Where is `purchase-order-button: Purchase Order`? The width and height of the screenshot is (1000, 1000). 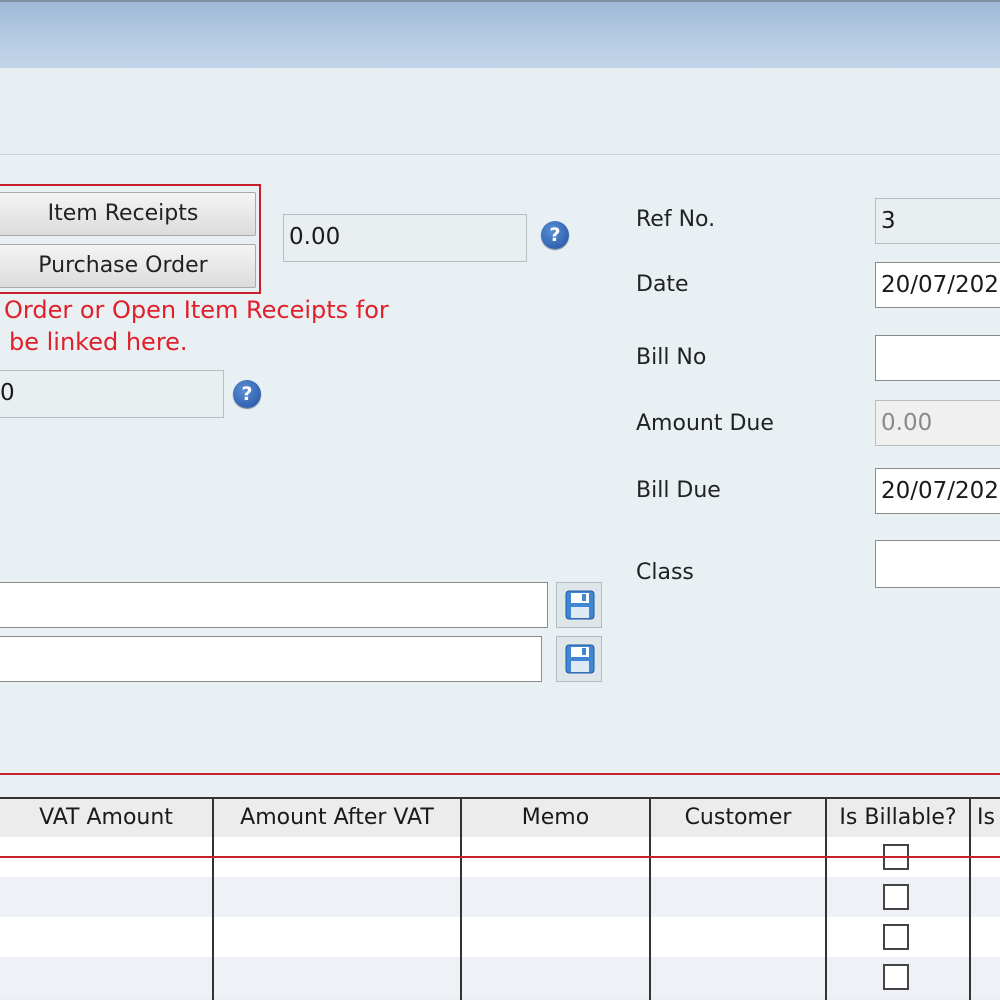 purchase-order-button: Purchase Order is located at coordinates (128, 266).